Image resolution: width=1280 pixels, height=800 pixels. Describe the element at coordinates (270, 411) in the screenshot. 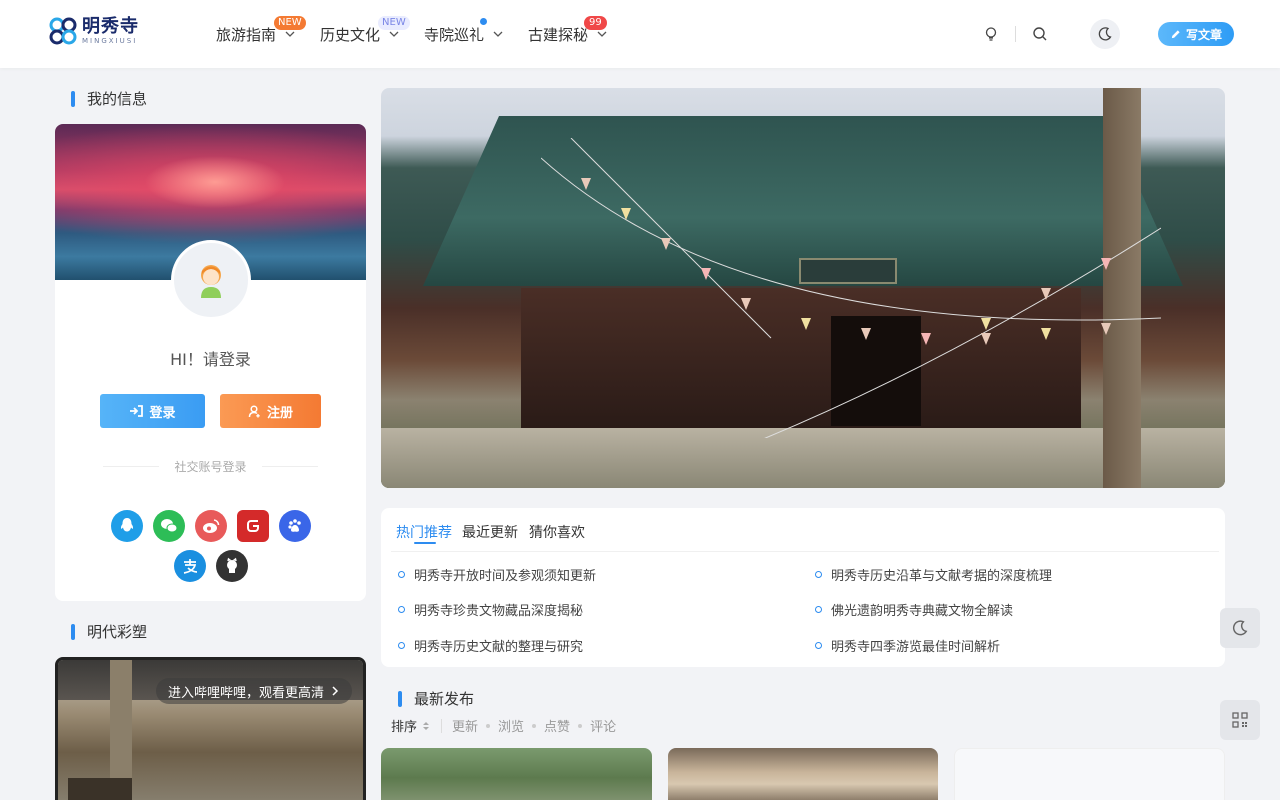

I see `register-button: 注册` at that location.